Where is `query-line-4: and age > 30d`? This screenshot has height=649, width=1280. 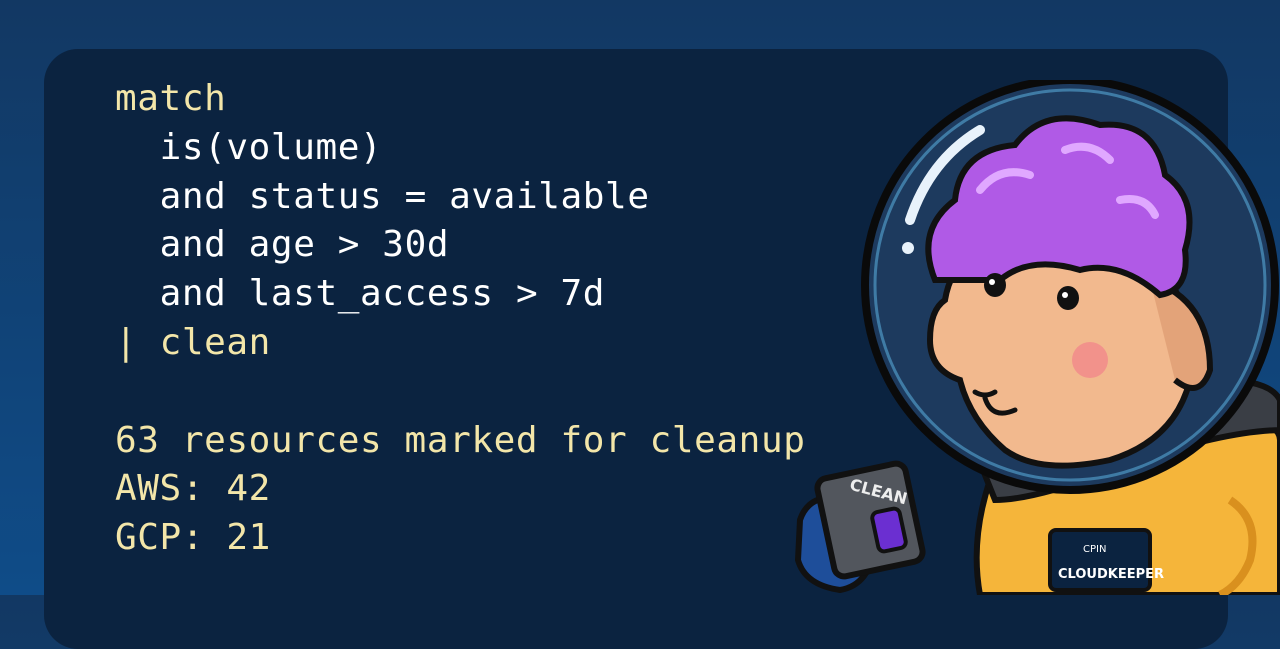
query-line-4: and age > 30d is located at coordinates (460, 245).